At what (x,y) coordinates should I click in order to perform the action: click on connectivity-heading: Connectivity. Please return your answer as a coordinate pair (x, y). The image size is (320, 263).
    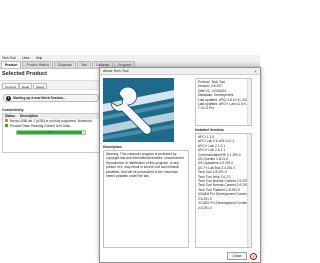
    Looking at the image, I should click on (13, 110).